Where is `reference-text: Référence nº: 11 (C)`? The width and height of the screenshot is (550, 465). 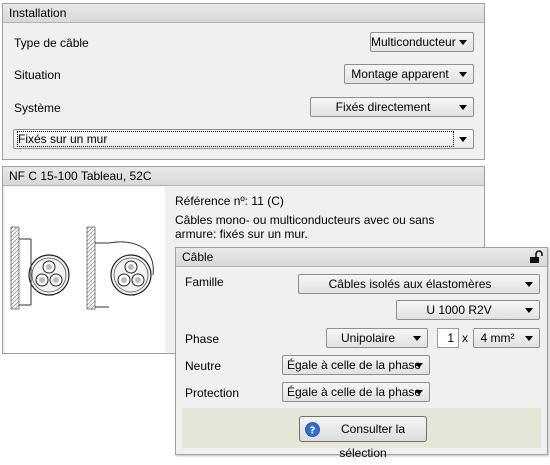 reference-text: Référence nº: 11 (C) is located at coordinates (229, 201).